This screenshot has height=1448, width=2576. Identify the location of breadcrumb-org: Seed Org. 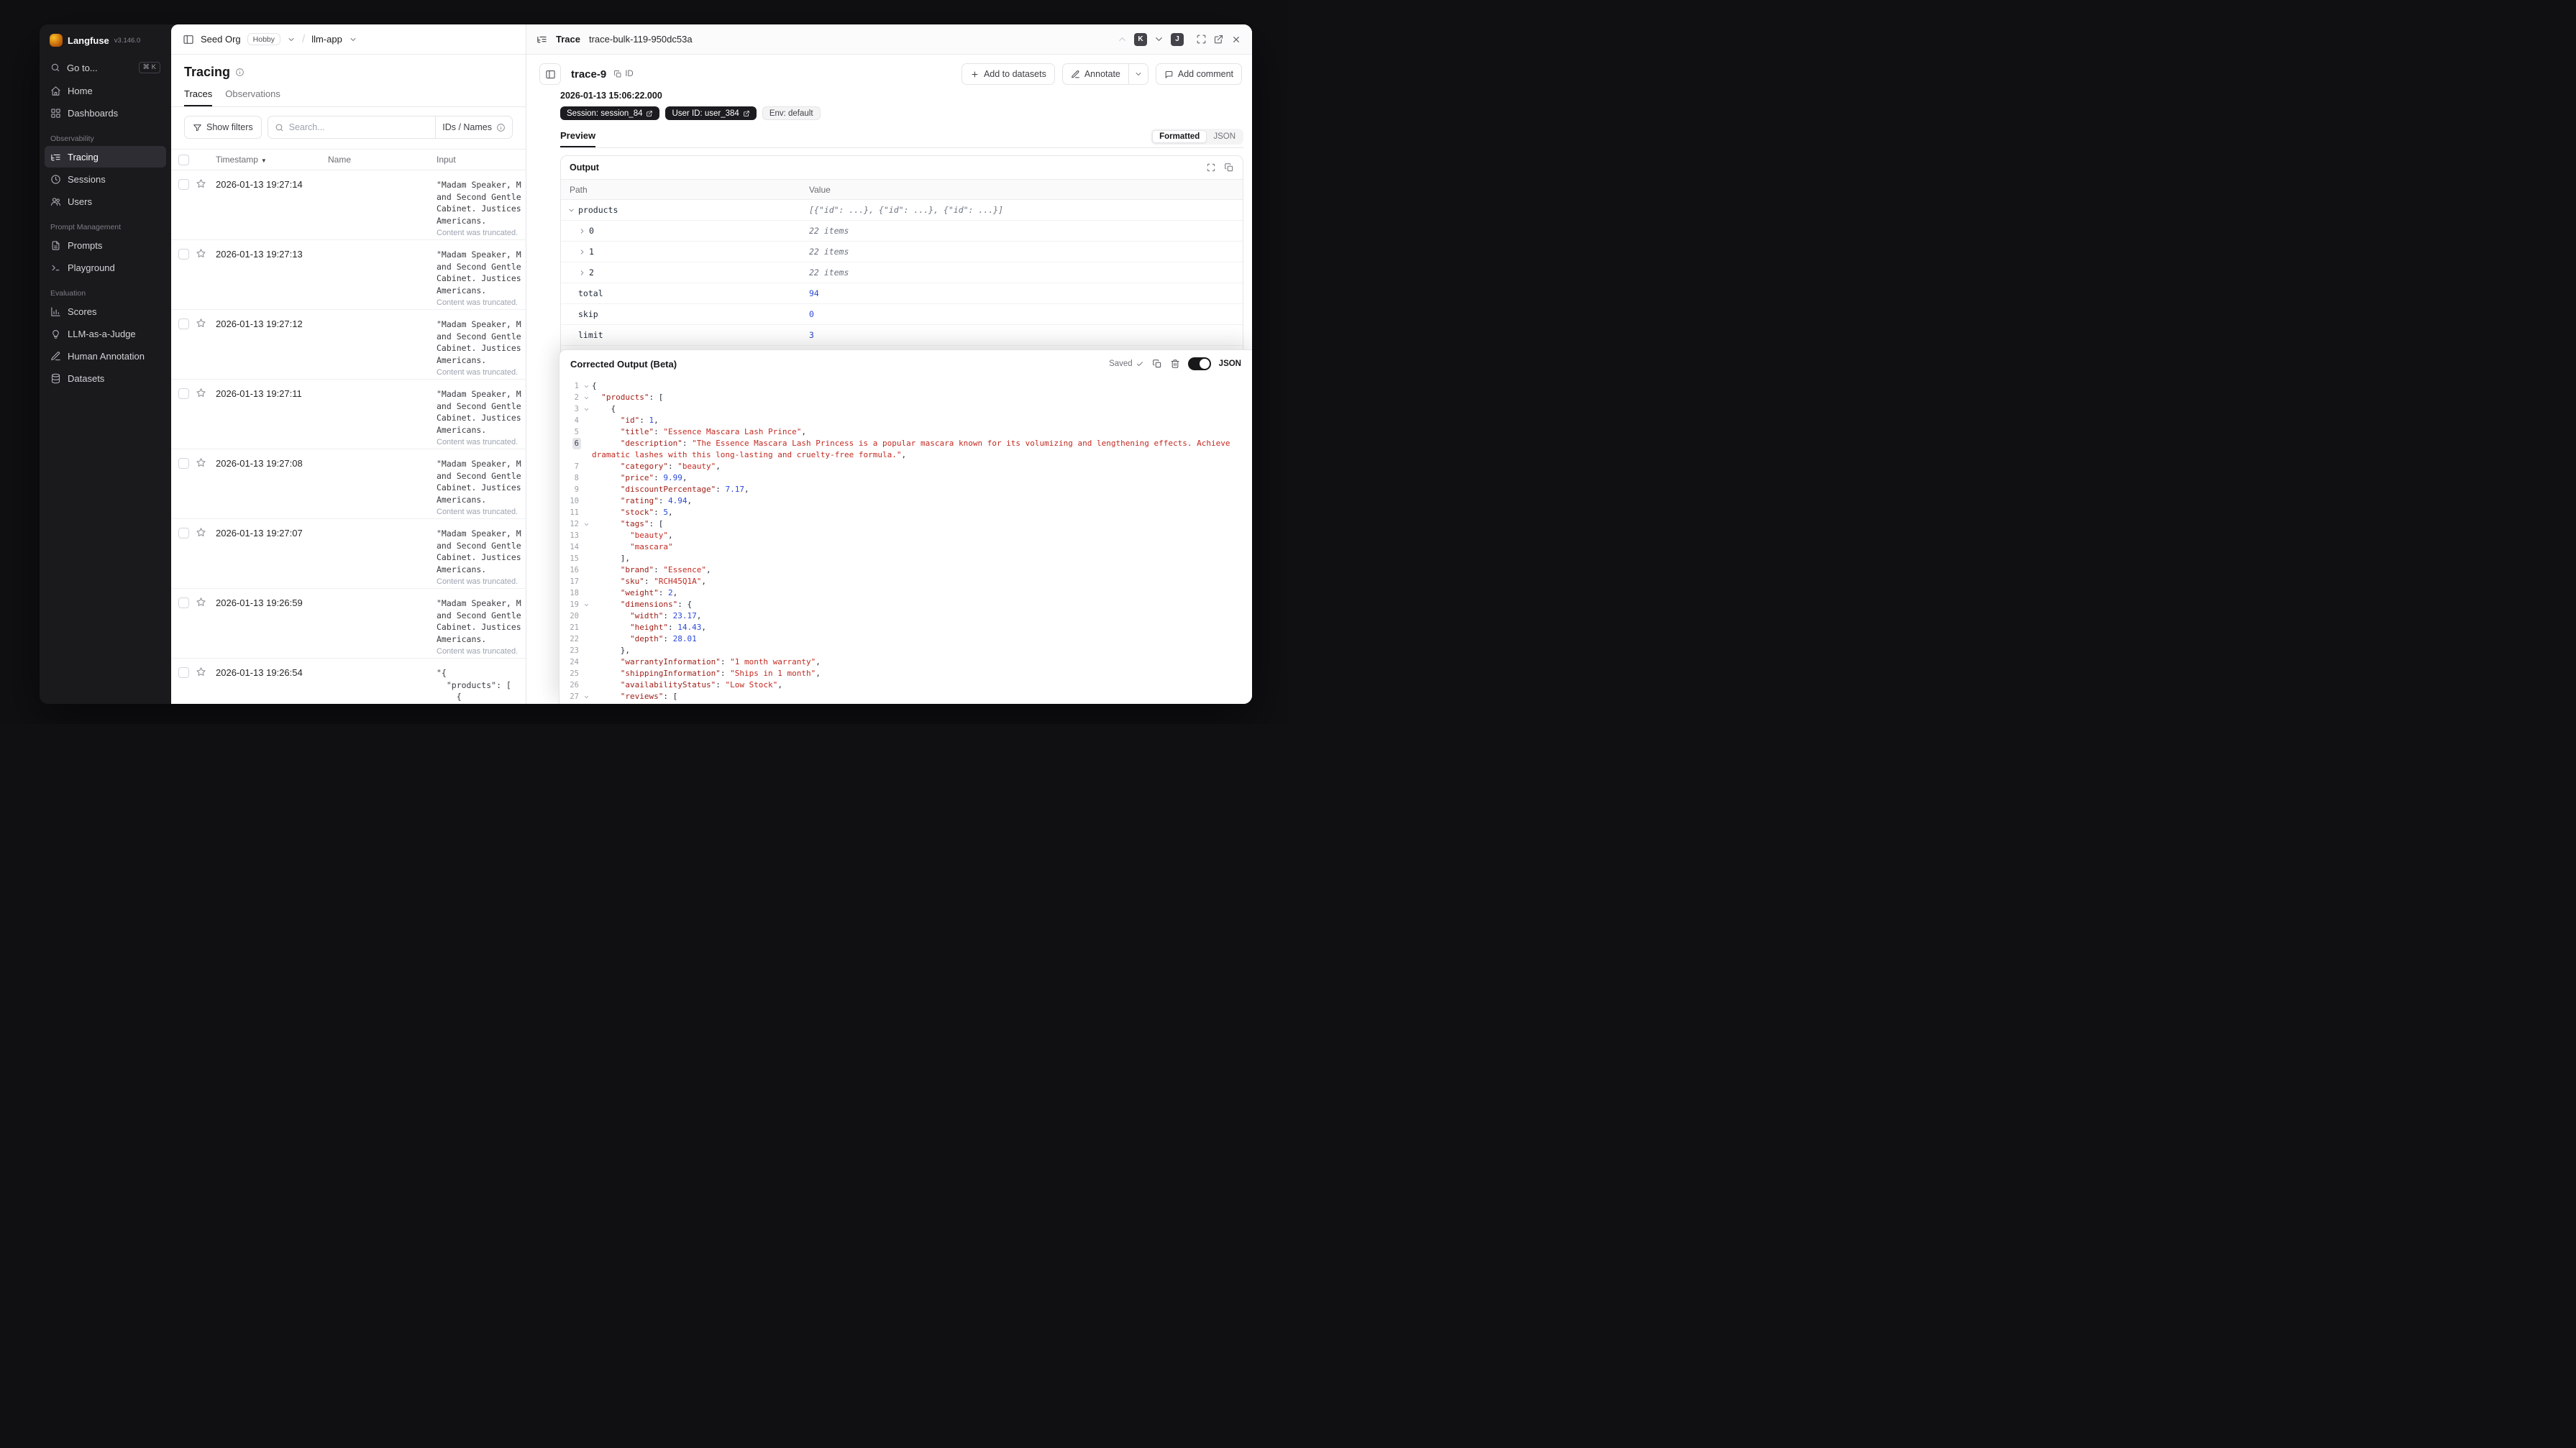
(221, 39).